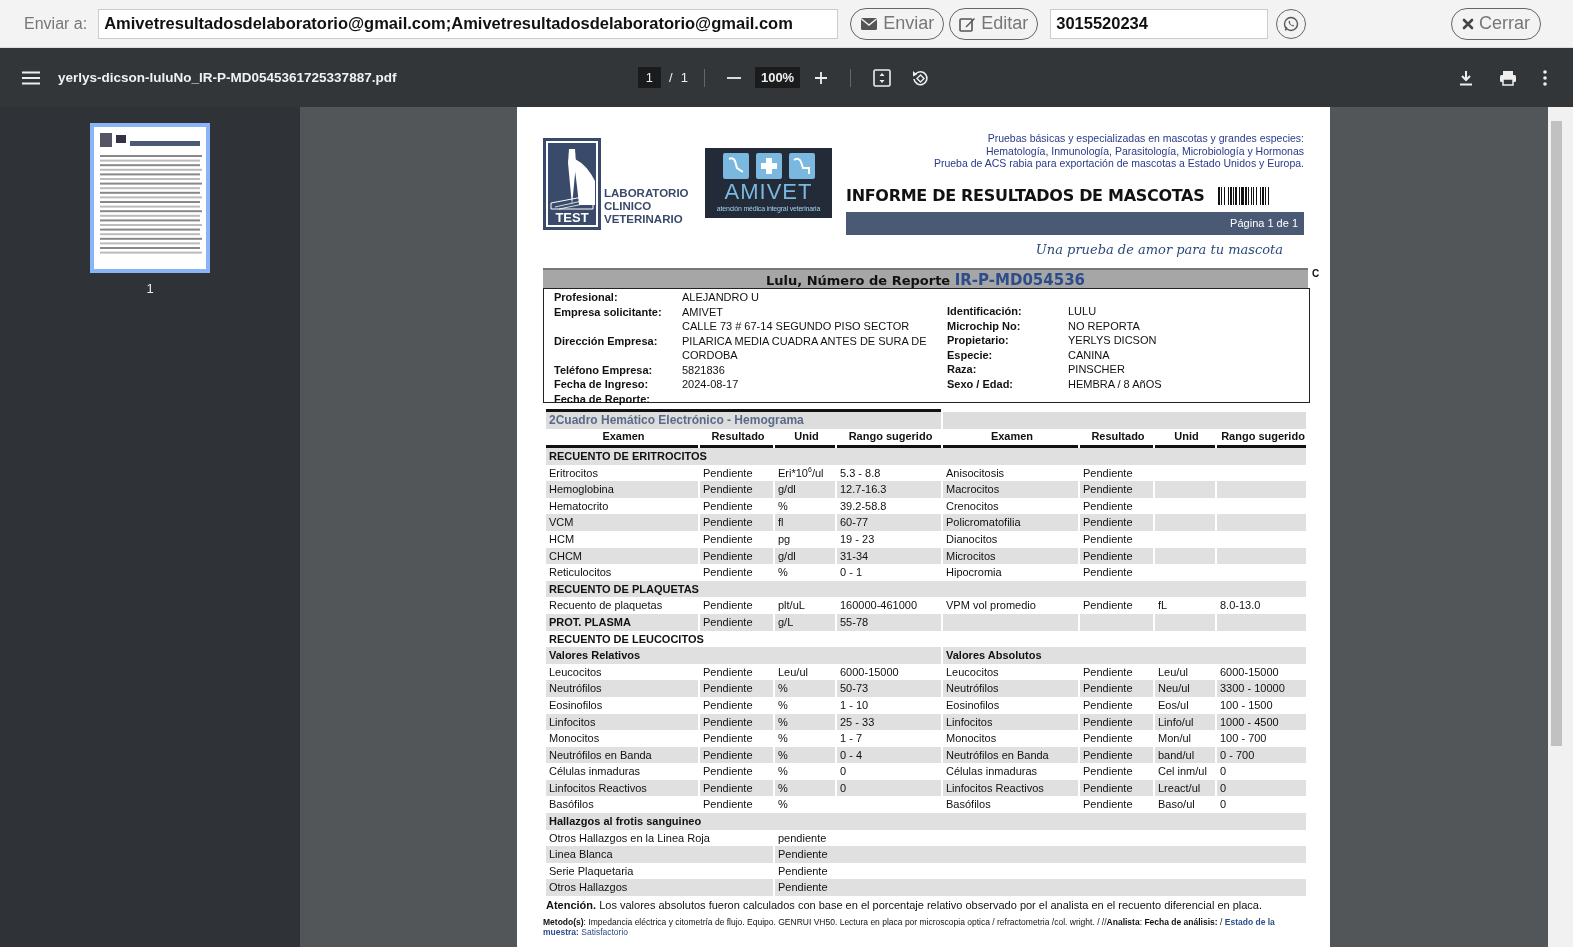 The width and height of the screenshot is (1573, 947). What do you see at coordinates (1113, 340) in the screenshot?
I see `field-value: YERLYS DICSON` at bounding box center [1113, 340].